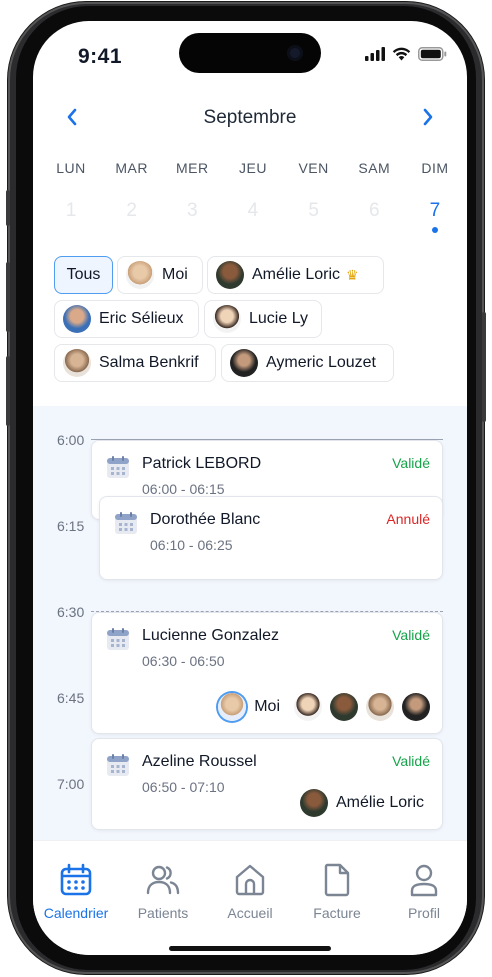 This screenshot has height=977, width=492. I want to click on tab-label: Profil, so click(424, 913).